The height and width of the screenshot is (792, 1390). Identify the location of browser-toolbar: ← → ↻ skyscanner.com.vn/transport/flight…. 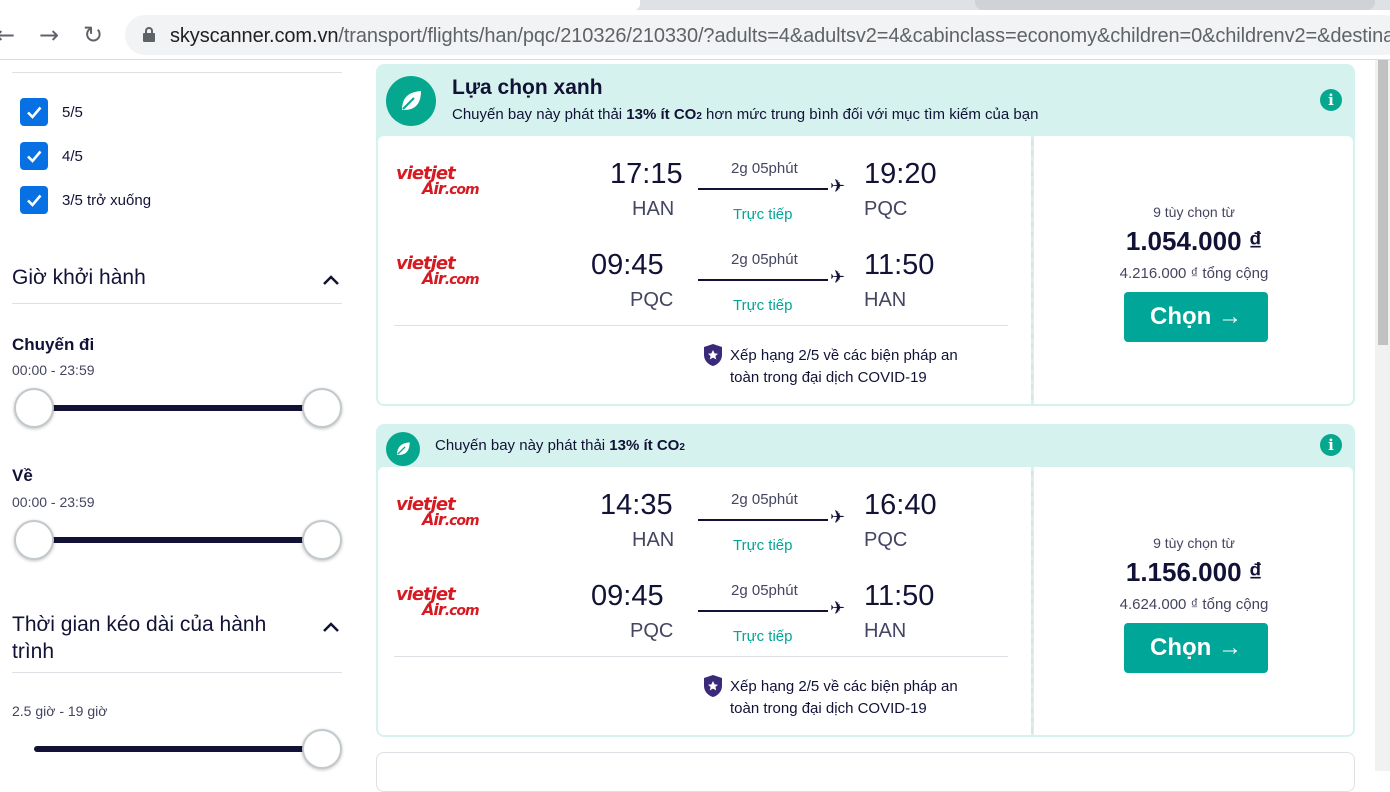
(695, 35).